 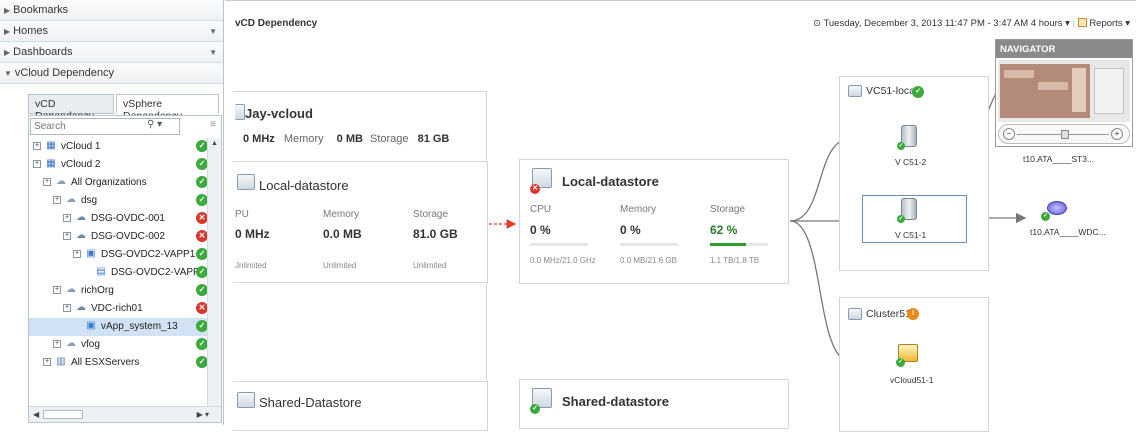 I want to click on storage-value: 81 GB, so click(x=433, y=139).